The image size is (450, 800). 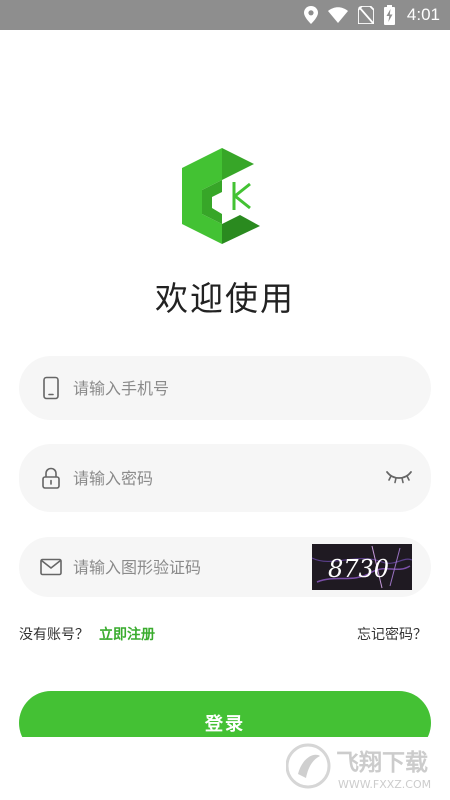 What do you see at coordinates (51, 388) in the screenshot?
I see `phone-icon` at bounding box center [51, 388].